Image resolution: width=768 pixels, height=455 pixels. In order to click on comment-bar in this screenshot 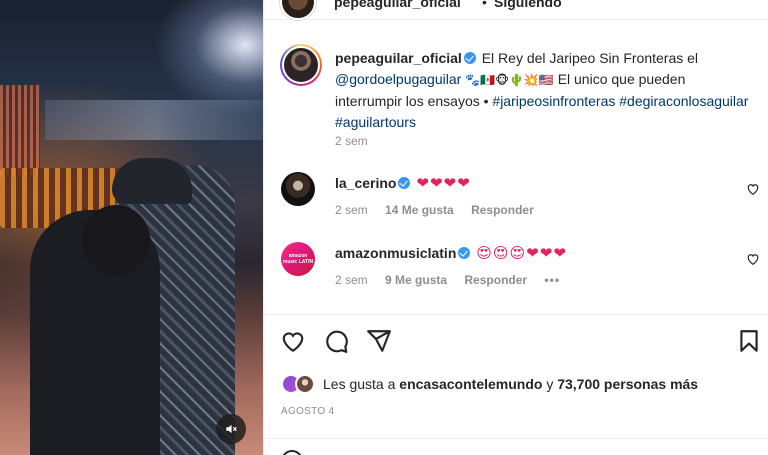, I will do `click(516, 446)`.